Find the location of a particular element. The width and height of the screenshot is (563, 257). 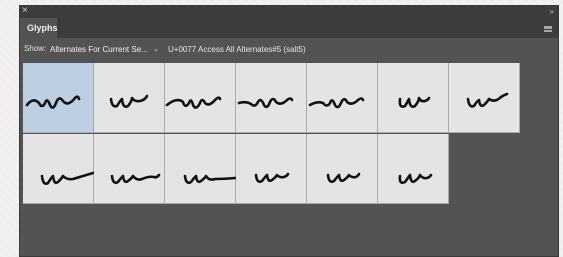

chevron-down-icon: ⌄ is located at coordinates (156, 49).